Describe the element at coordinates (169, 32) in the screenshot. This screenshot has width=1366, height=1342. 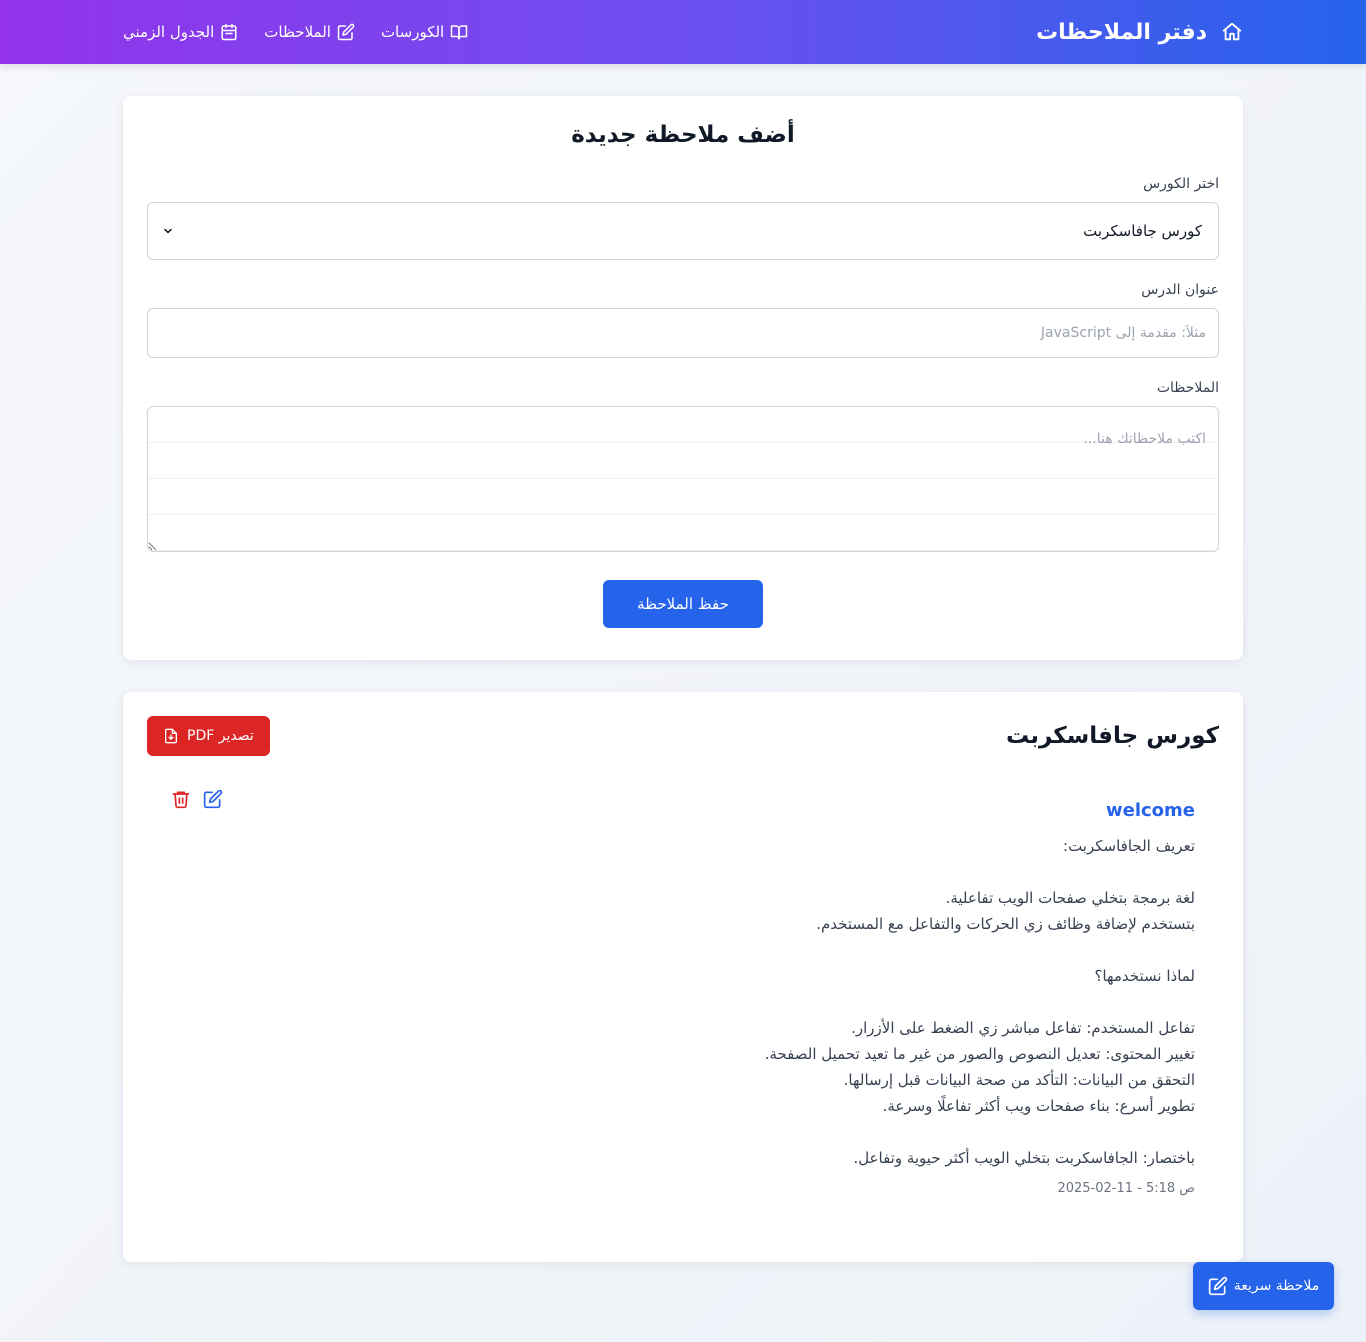
I see `nav-schedule-label: الجدول الزمني` at that location.